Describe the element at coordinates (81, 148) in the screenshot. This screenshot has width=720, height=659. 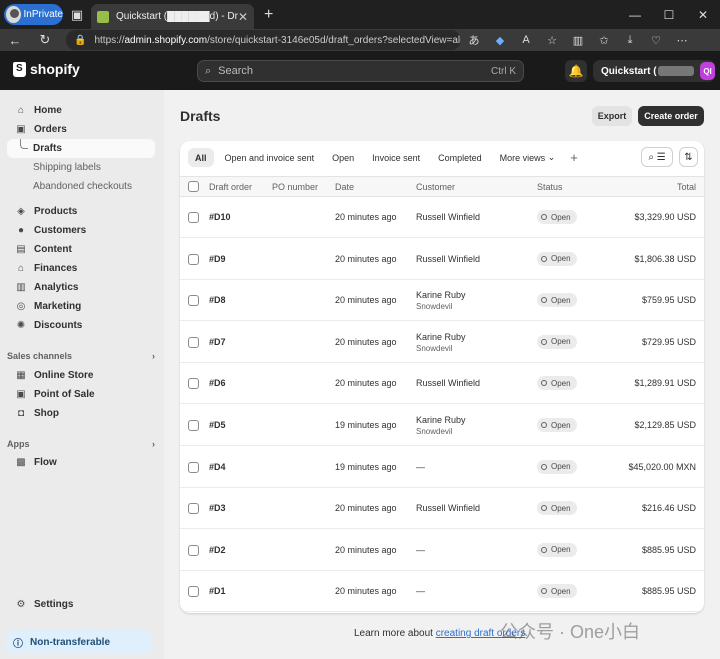
I see `sidebar-item-drafts: Drafts` at that location.